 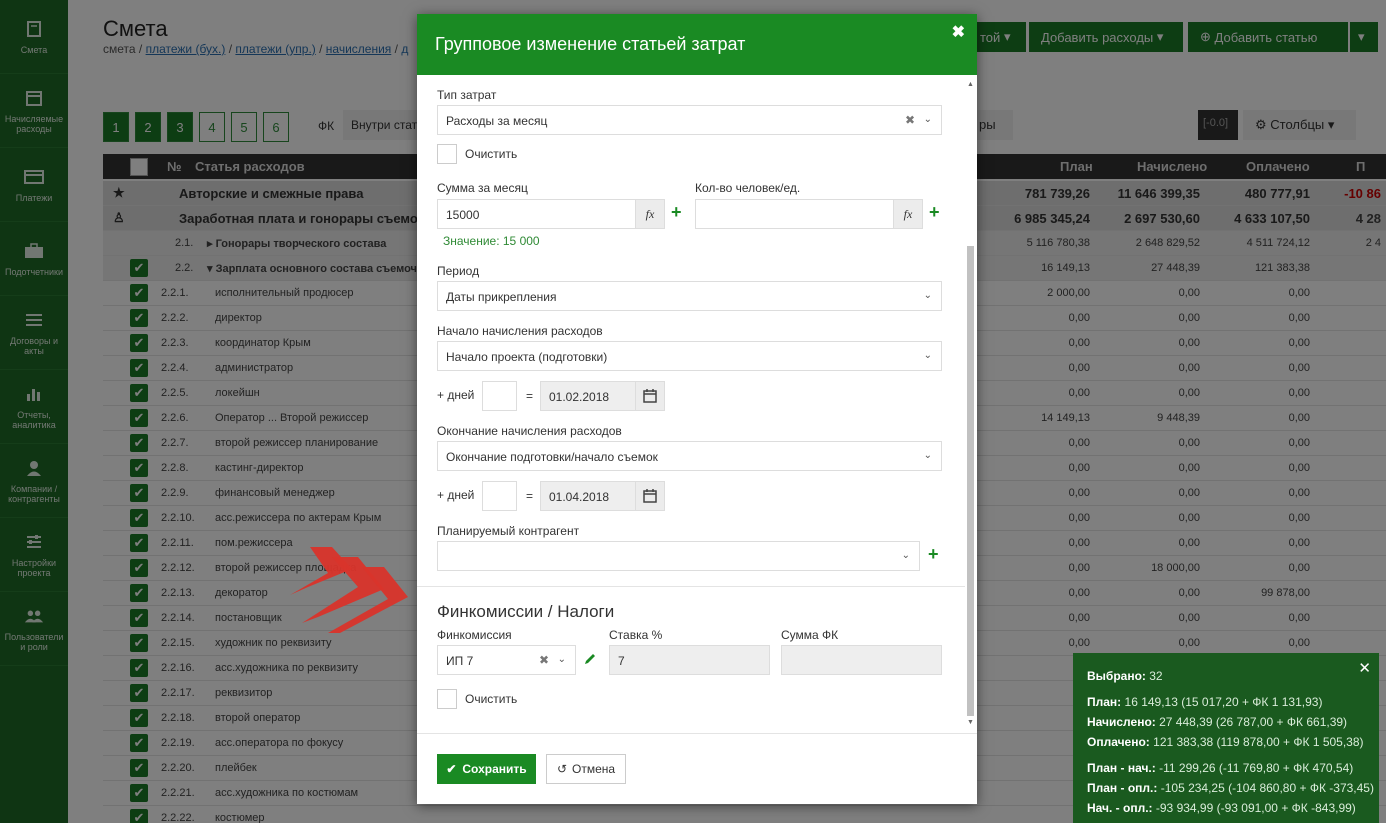 What do you see at coordinates (501, 297) in the screenshot?
I see `select-value: Даты прикрепления` at bounding box center [501, 297].